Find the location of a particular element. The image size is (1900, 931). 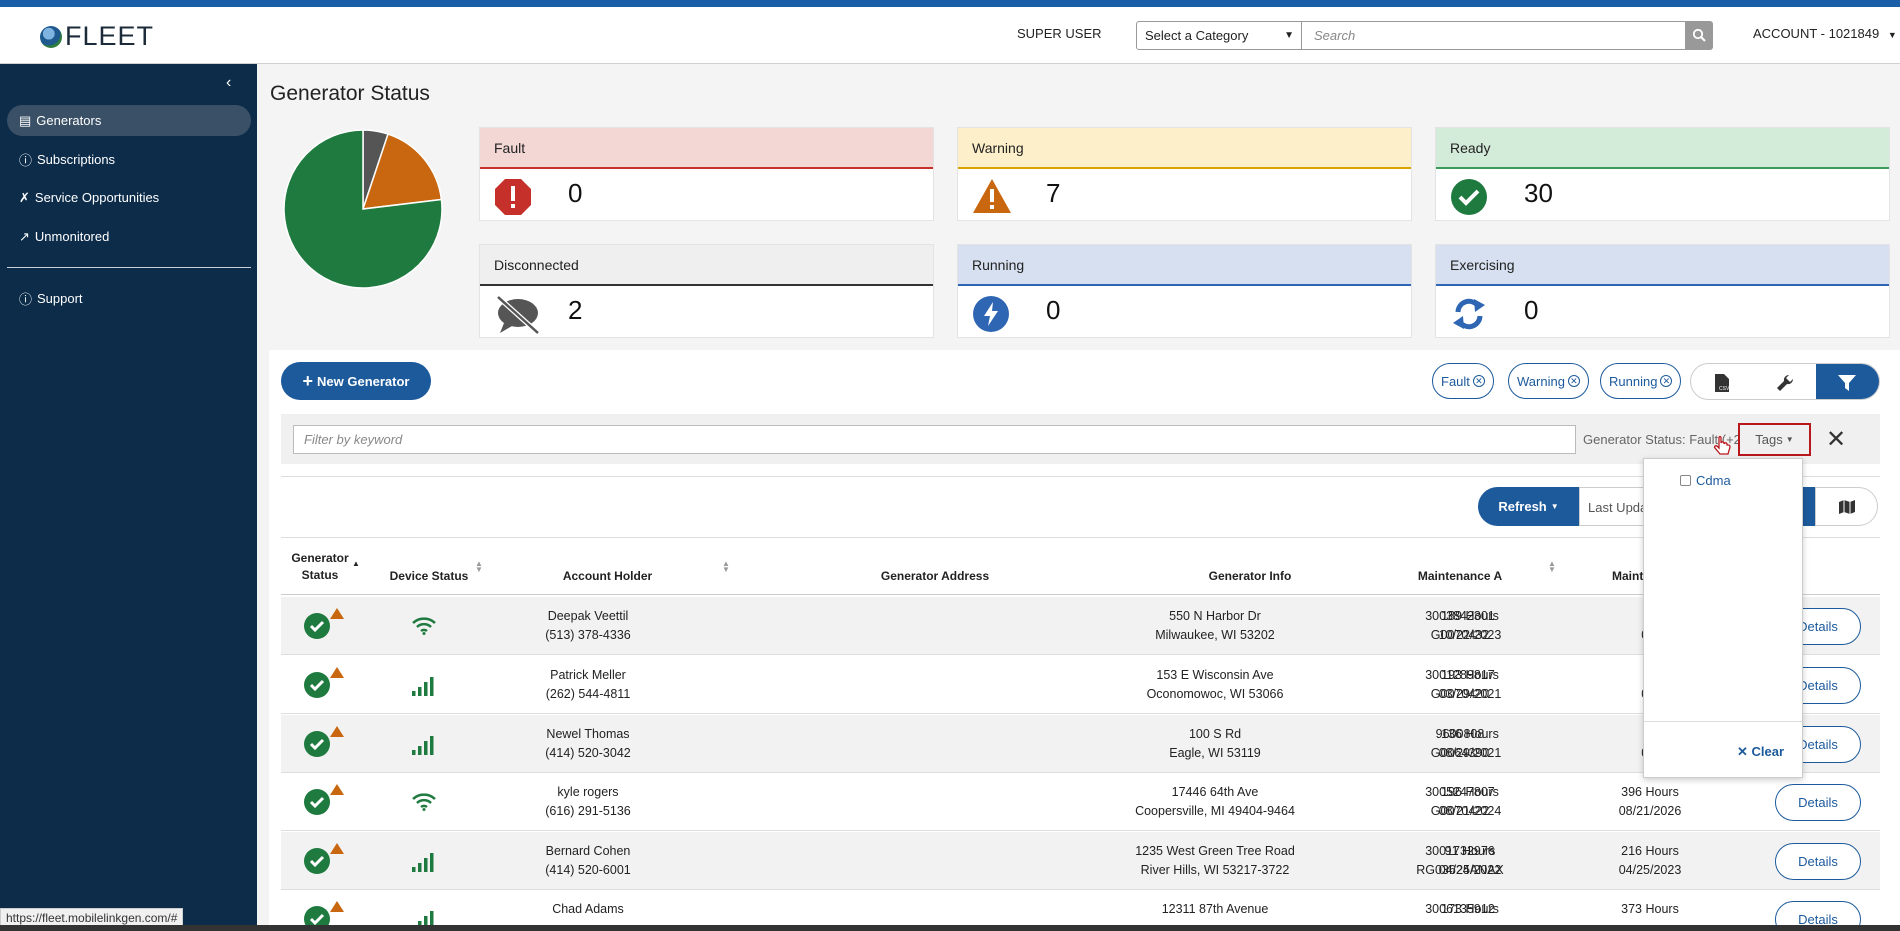

card-ready: Ready 30 is located at coordinates (1662, 174).